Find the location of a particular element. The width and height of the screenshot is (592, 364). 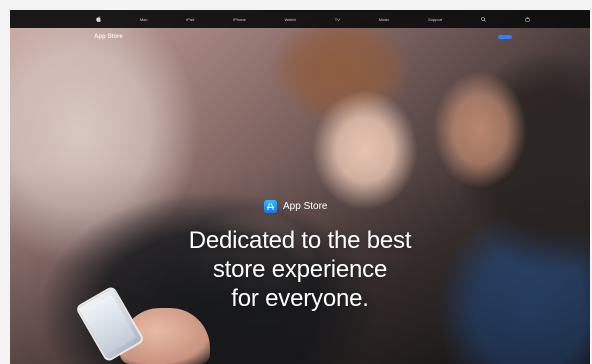

app-store-icon is located at coordinates (270, 206).